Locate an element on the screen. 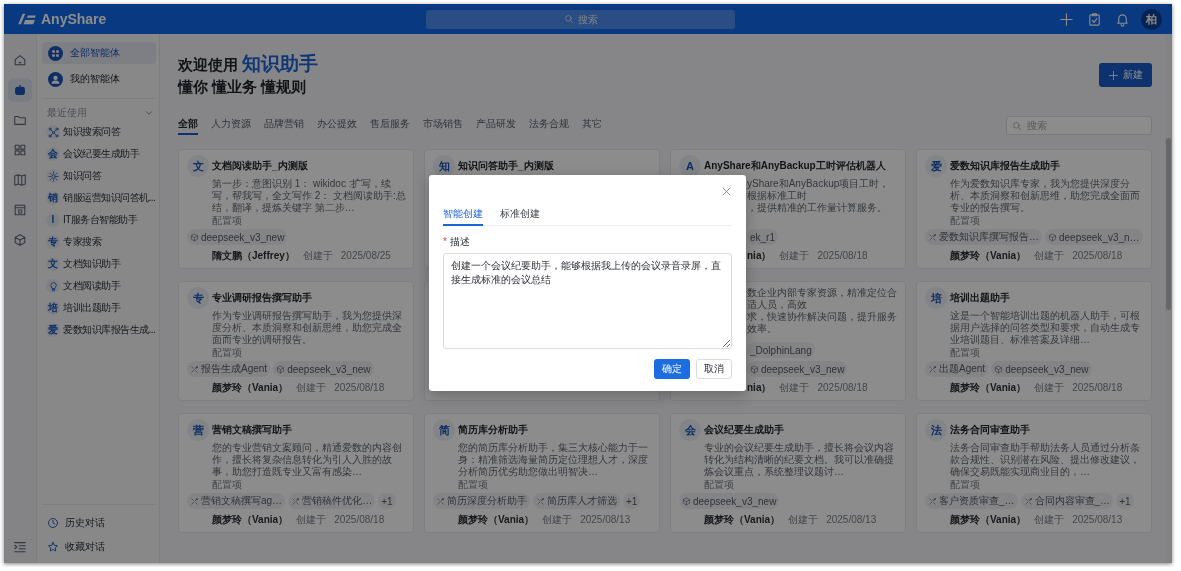 The width and height of the screenshot is (1181, 571). category-tab: 产品研发 is located at coordinates (496, 125).